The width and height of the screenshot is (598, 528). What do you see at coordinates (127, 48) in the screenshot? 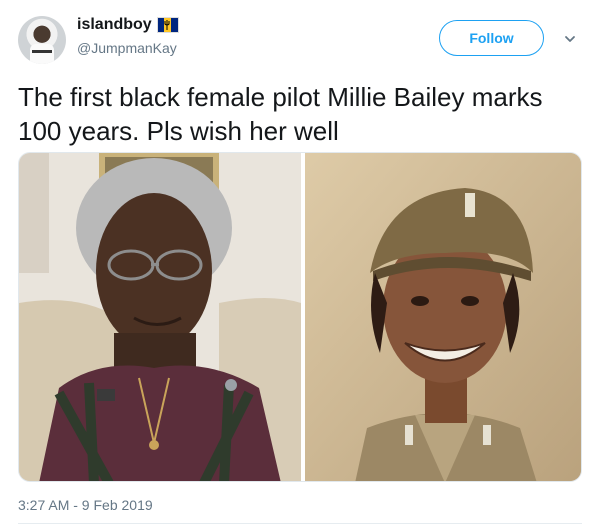
I see `user-handle: @JumpmanKay` at bounding box center [127, 48].